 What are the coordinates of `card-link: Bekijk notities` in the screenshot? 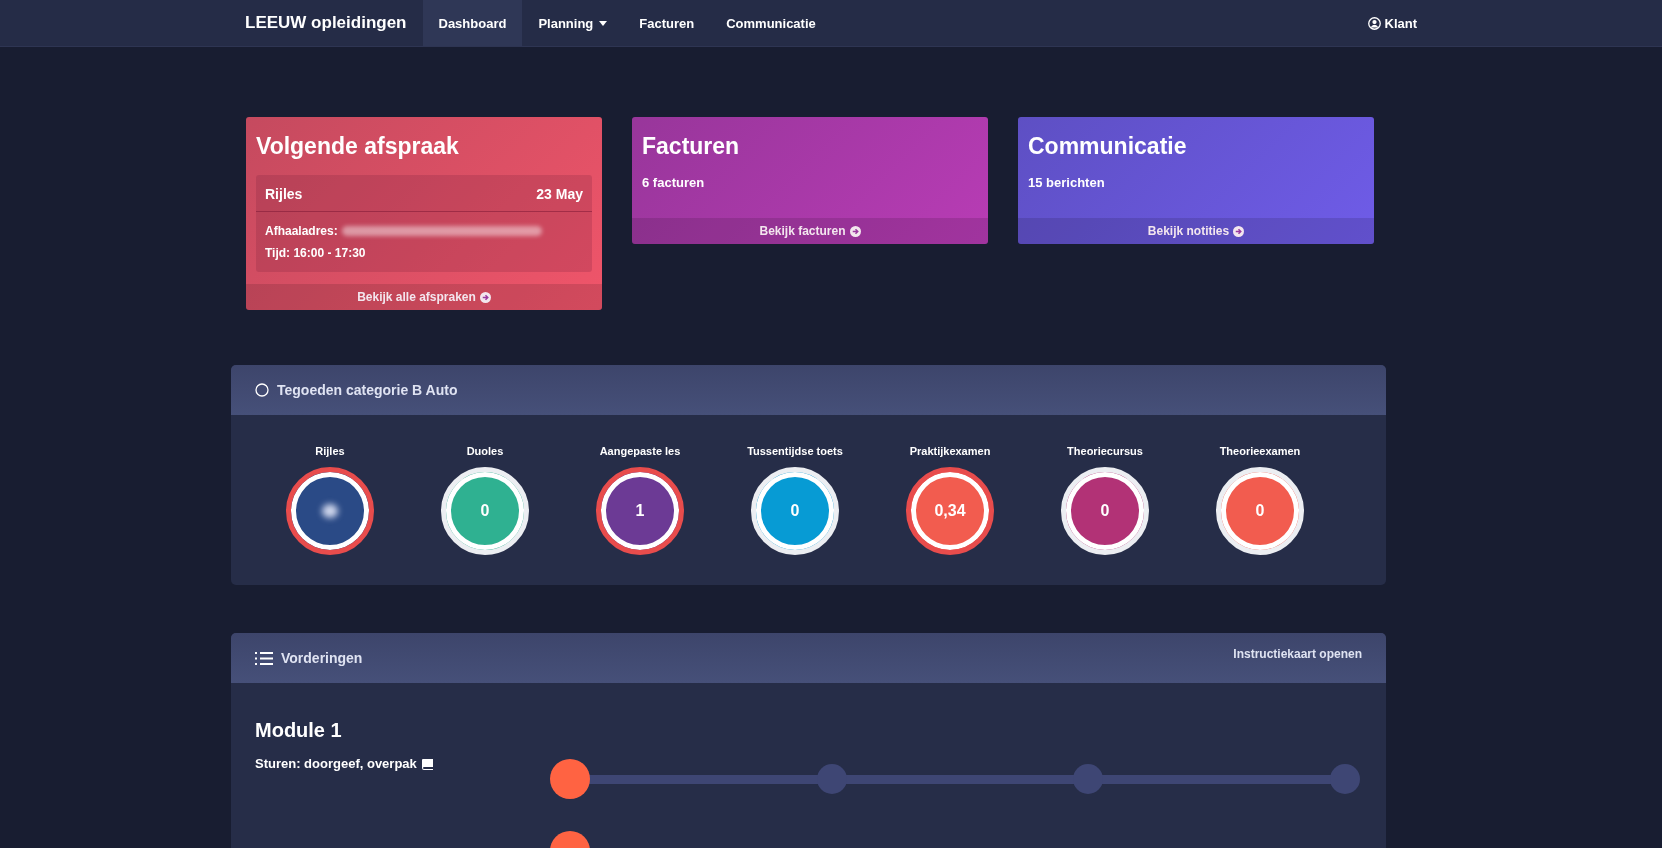 It's located at (1196, 231).